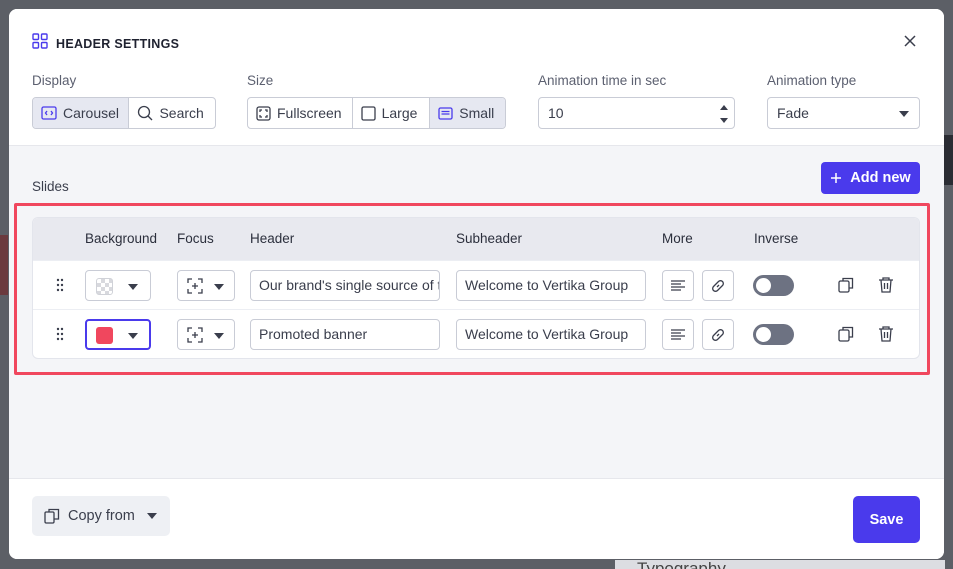 This screenshot has height=569, width=953. Describe the element at coordinates (345, 334) in the screenshot. I see `header-input: Promoted banner` at that location.